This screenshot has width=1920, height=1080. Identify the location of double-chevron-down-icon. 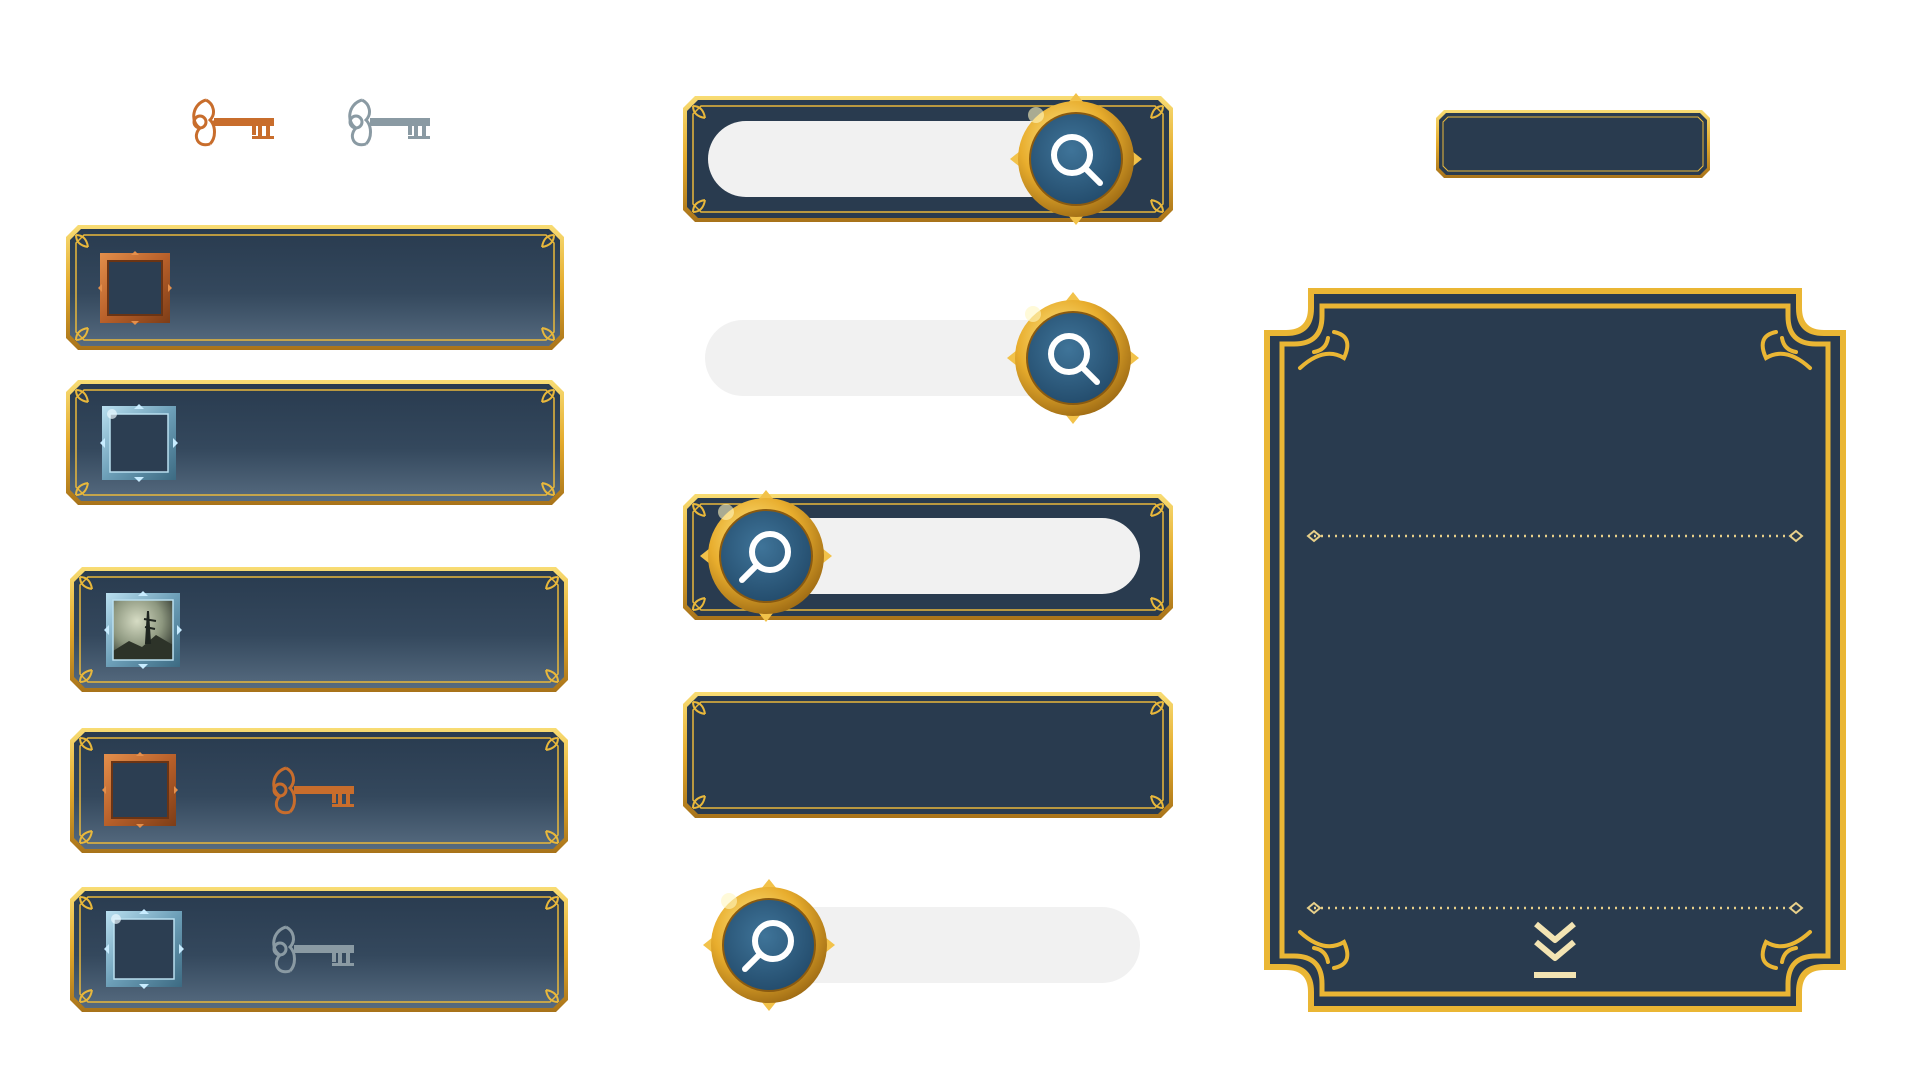
(1555, 951).